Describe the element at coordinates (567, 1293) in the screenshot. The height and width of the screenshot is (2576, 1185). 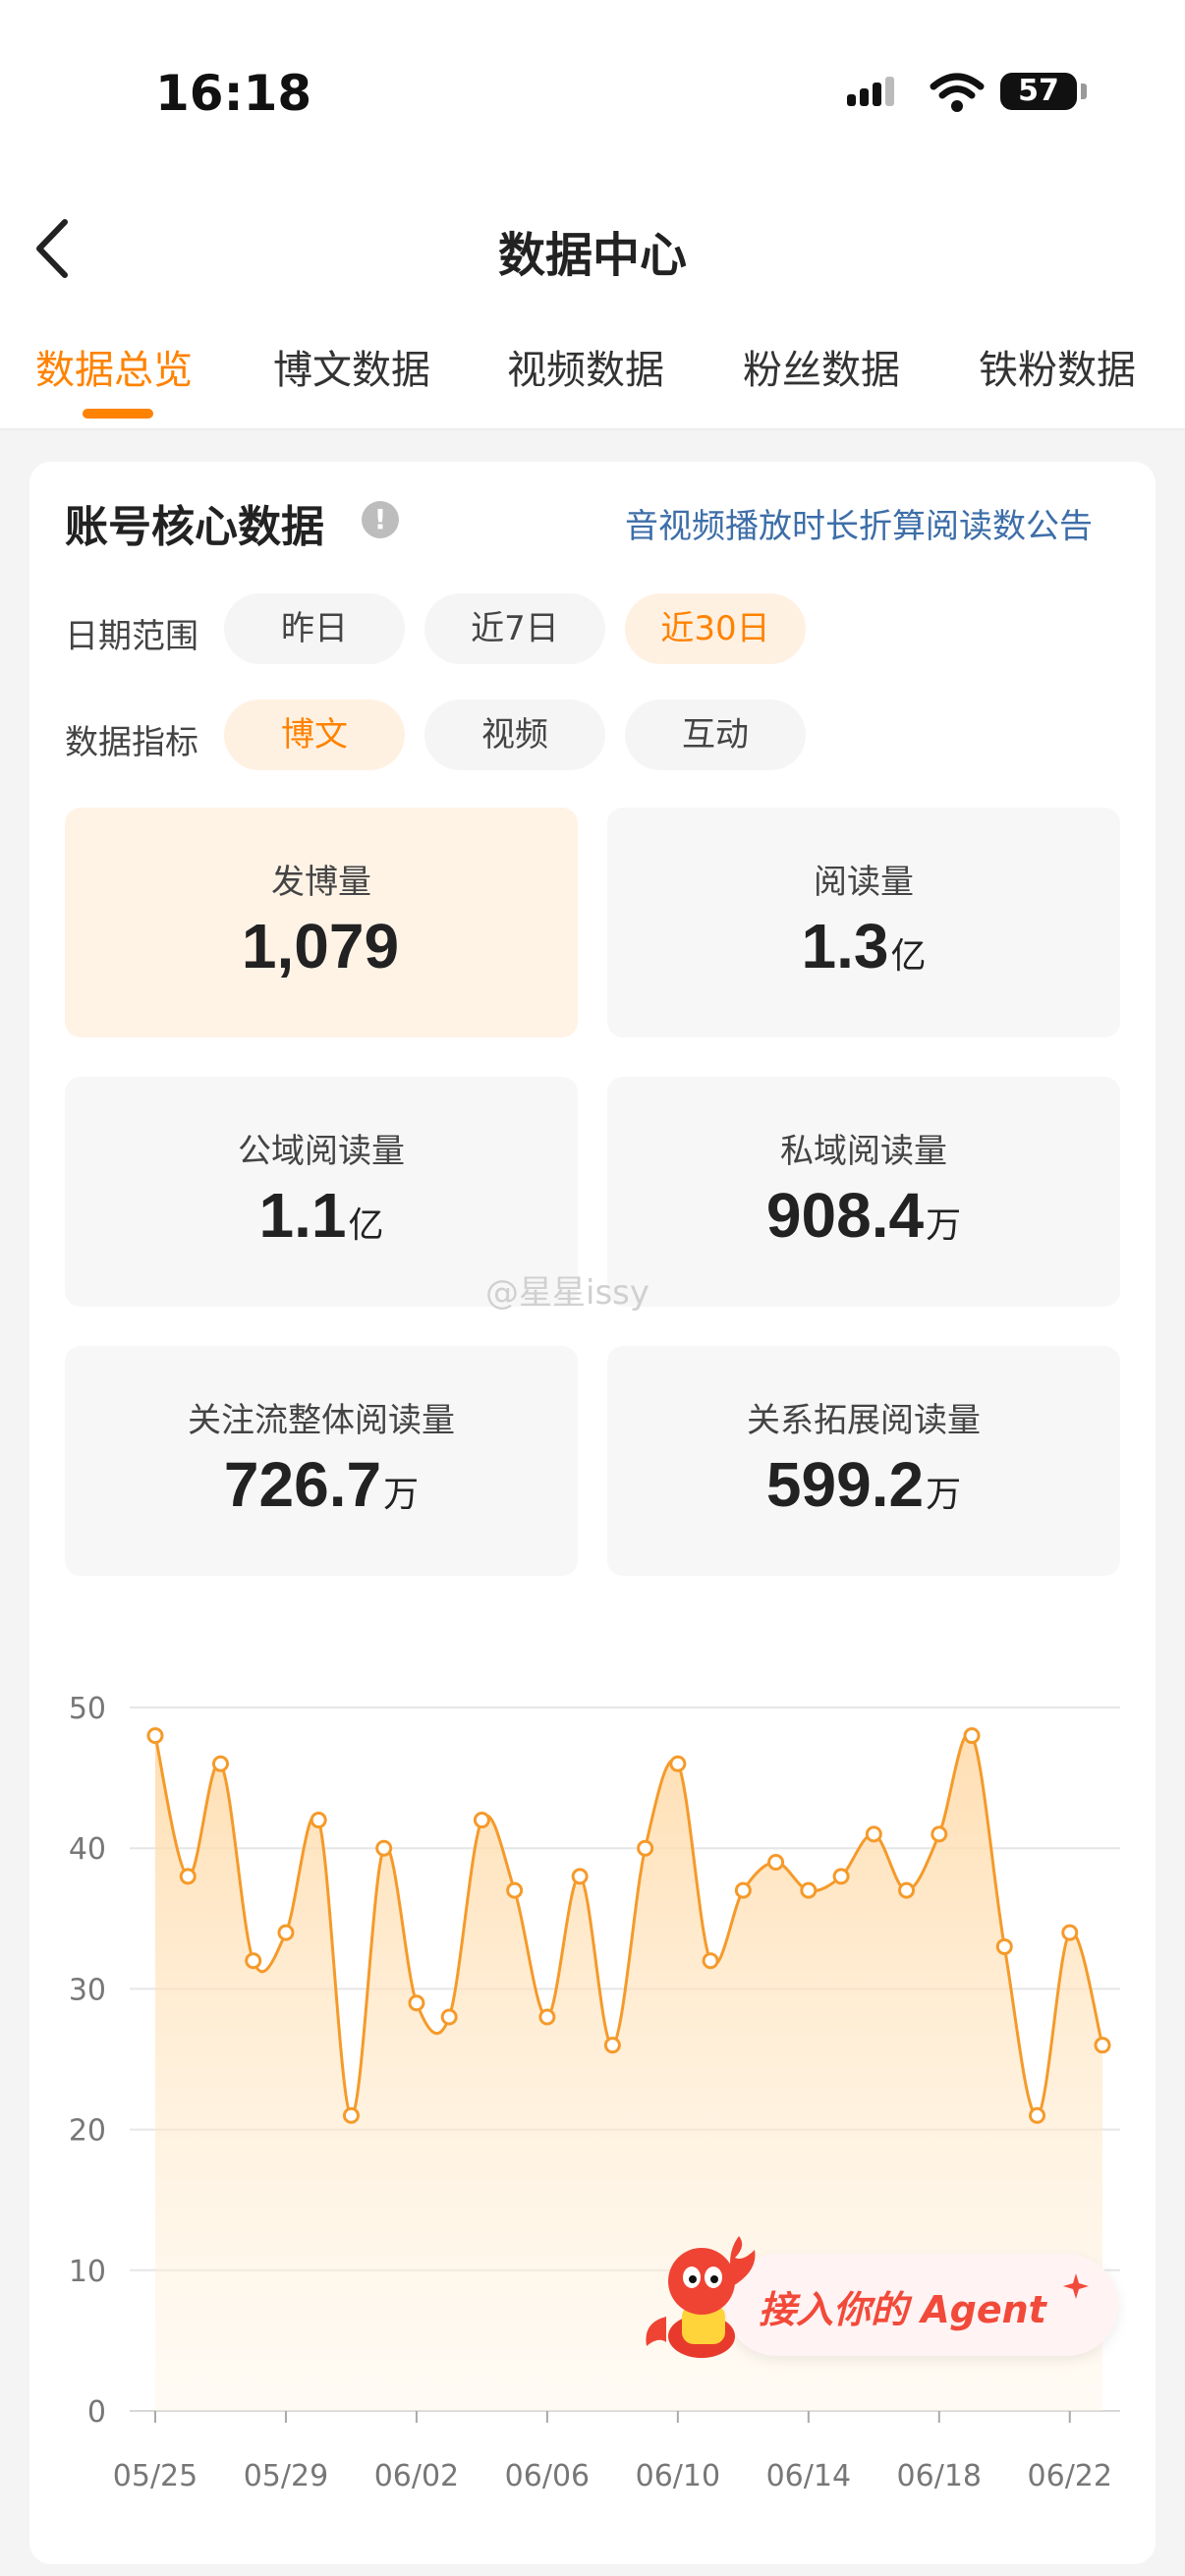
I see `watermark: @星星issy` at that location.